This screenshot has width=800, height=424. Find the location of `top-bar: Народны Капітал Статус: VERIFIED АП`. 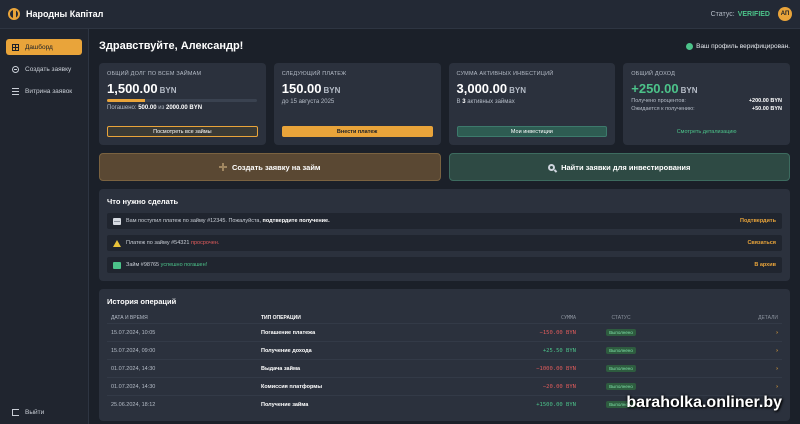

top-bar: Народны Капітал Статус: VERIFIED АП is located at coordinates (400, 14).